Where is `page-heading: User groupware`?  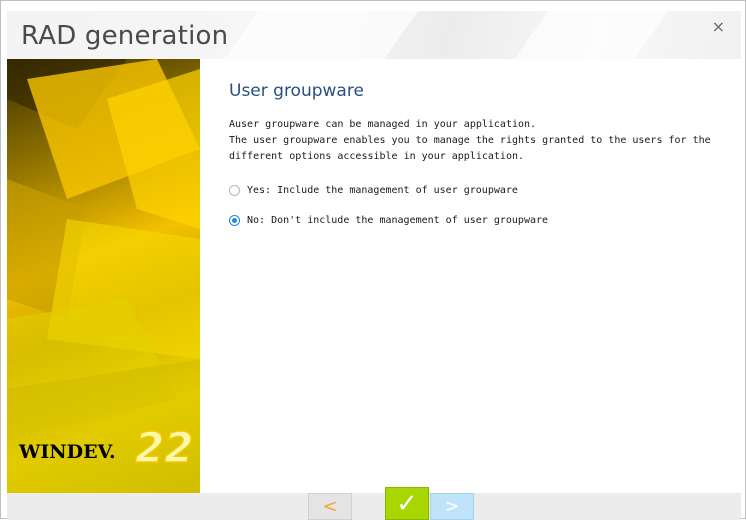 page-heading: User groupware is located at coordinates (296, 91).